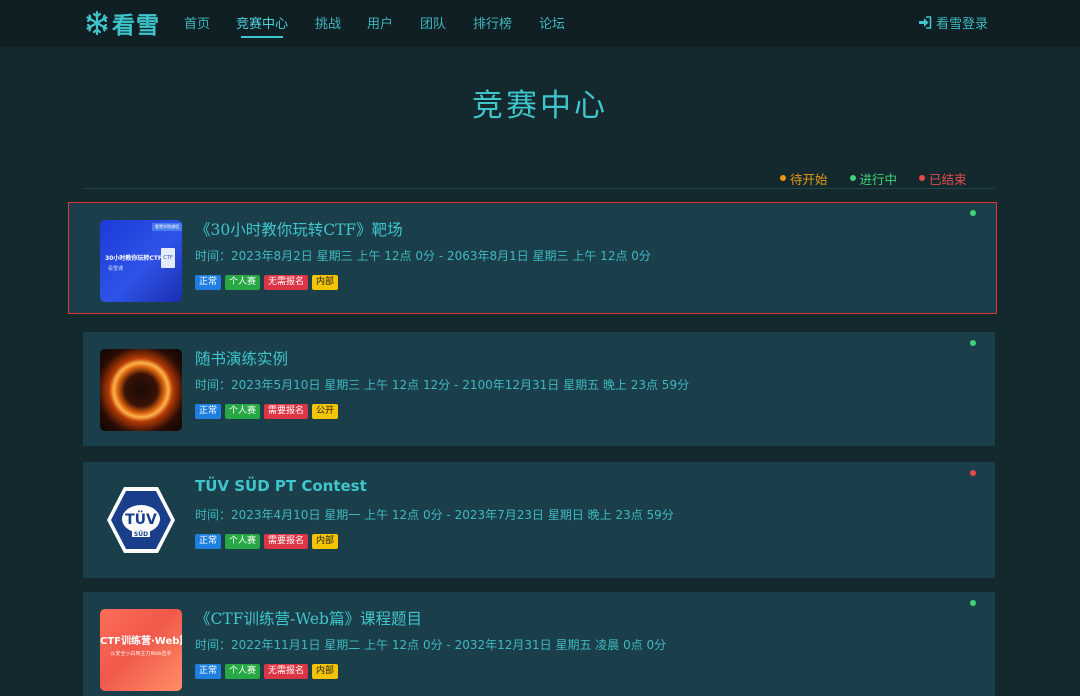 This screenshot has width=1080, height=696. I want to click on competition-thumbnail: CTF训练营·Web篇 从安全小白到主力Web选手, so click(141, 650).